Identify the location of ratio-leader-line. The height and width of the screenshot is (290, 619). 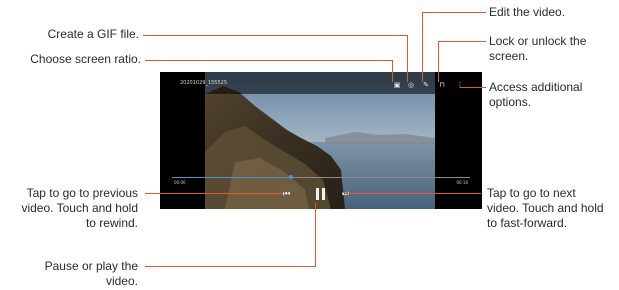
(268, 60).